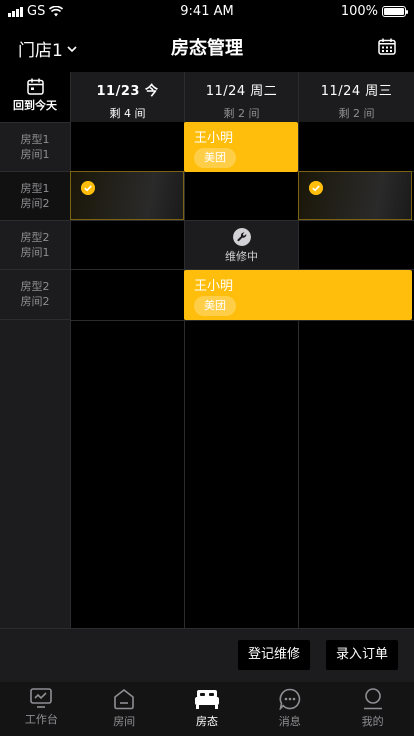  Describe the element at coordinates (395, 11) in the screenshot. I see `battery-icon` at that location.